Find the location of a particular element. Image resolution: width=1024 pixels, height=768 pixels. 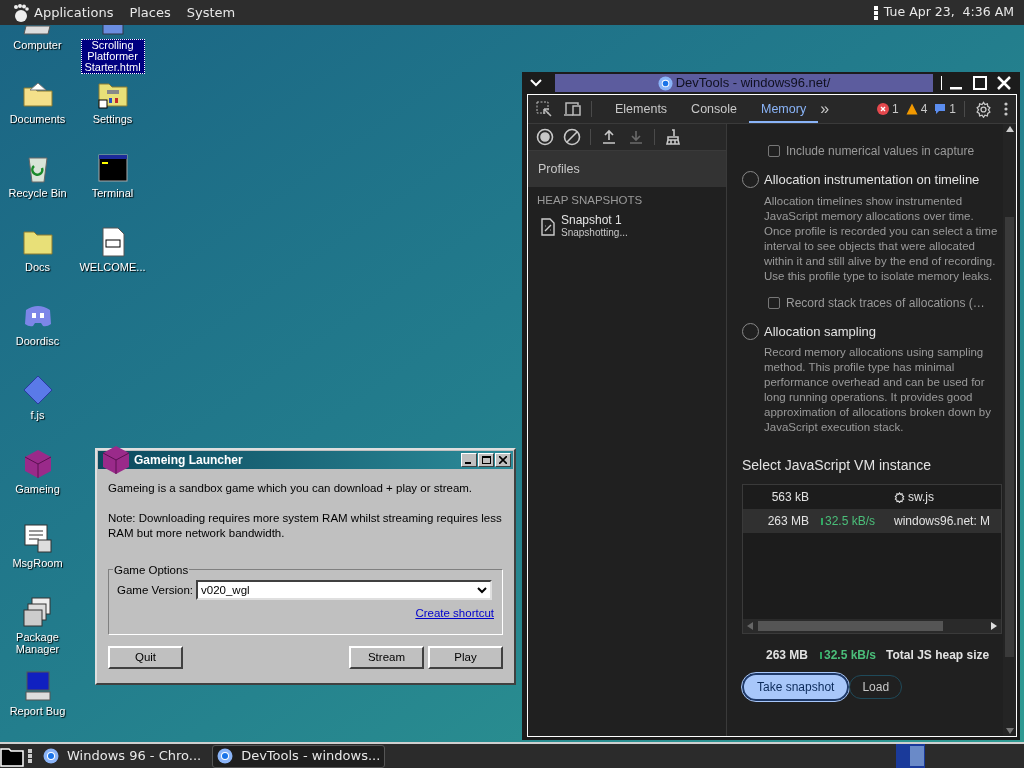

panel-tab: Memory is located at coordinates (784, 109).